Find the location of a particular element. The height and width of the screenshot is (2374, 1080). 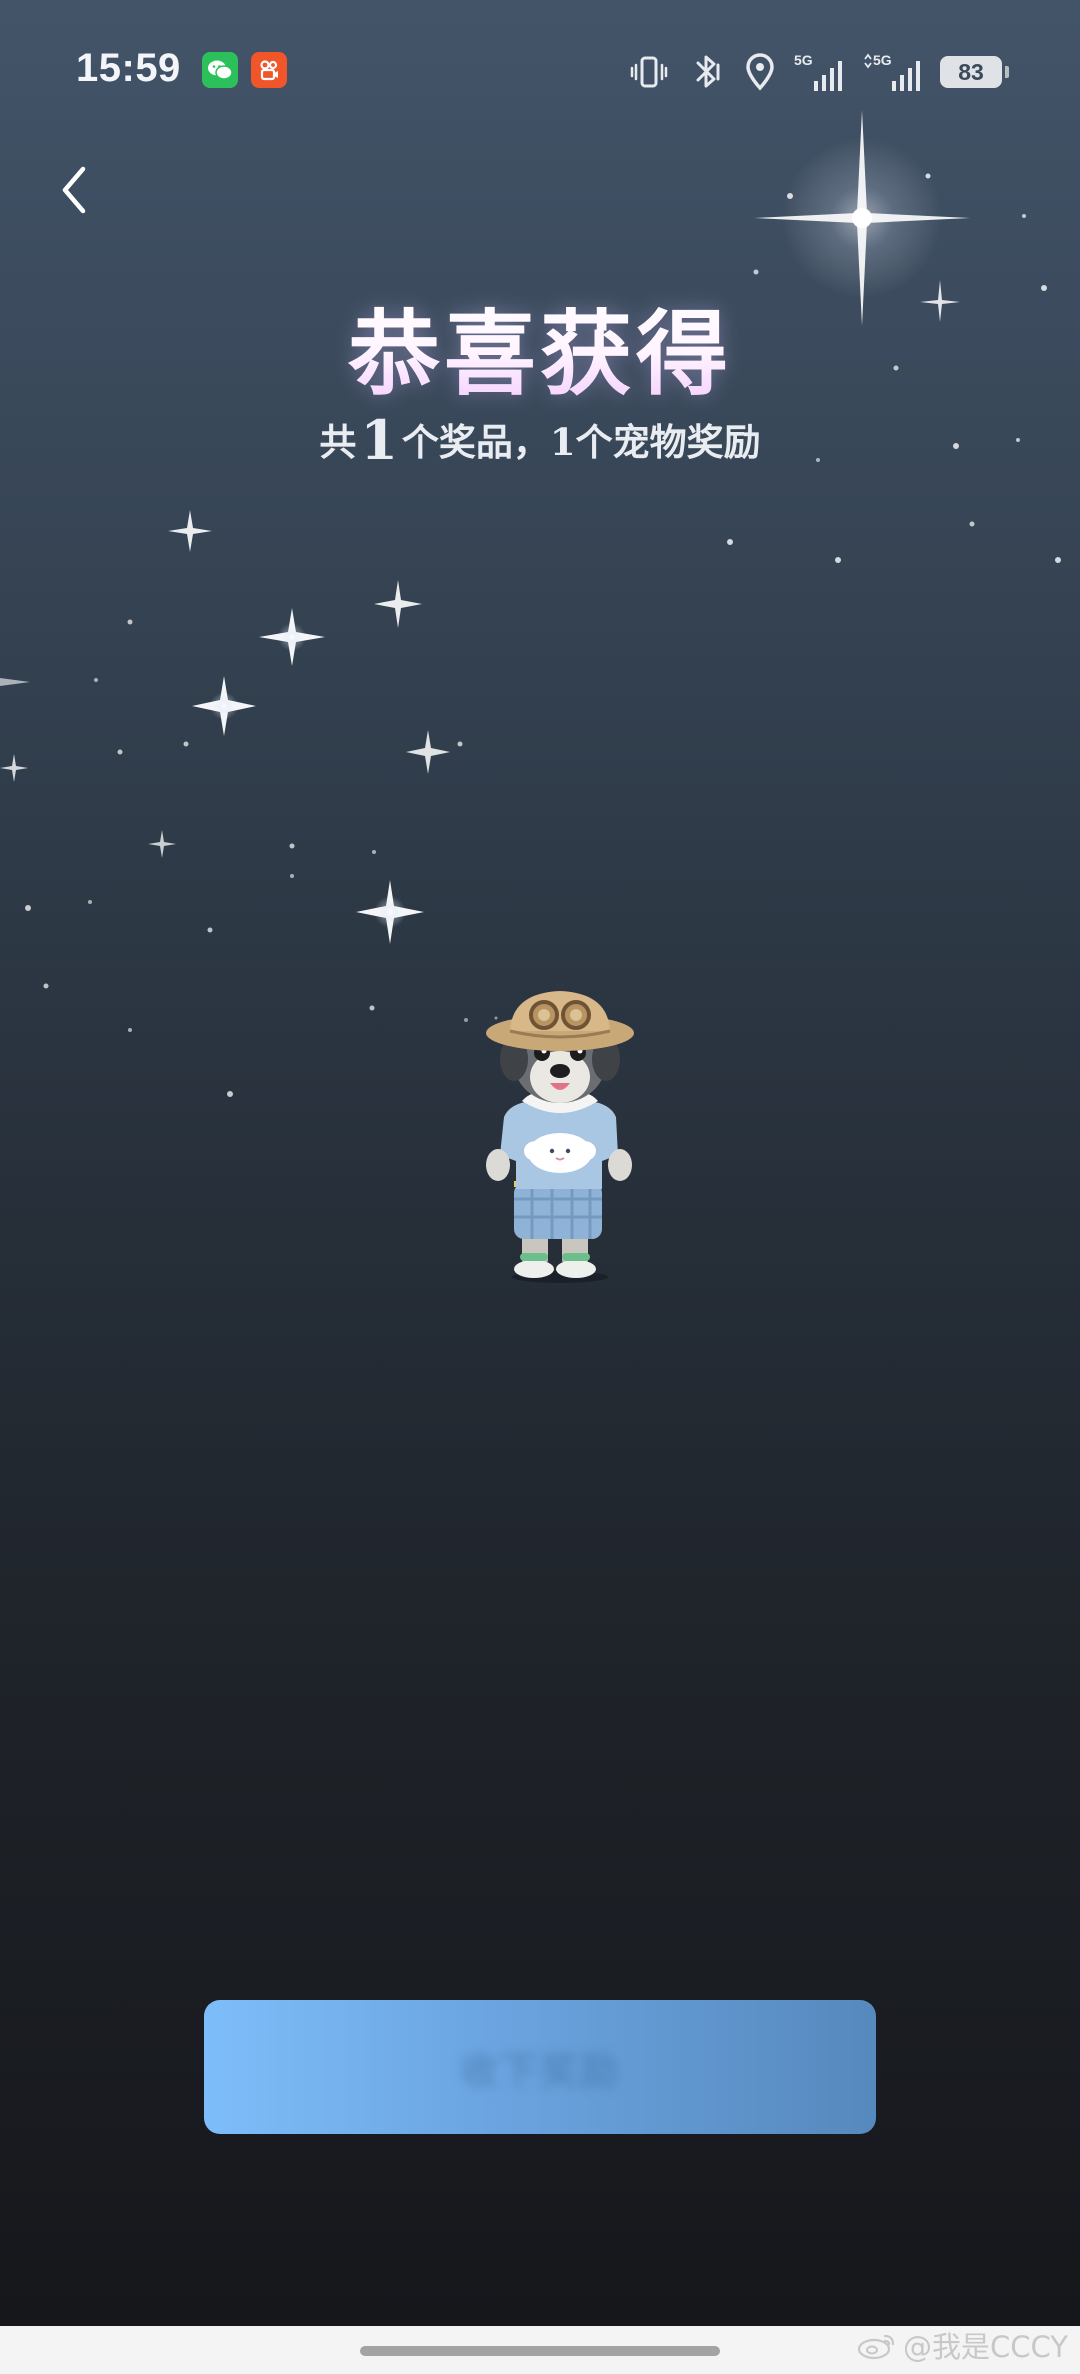

collect-reward-label: 收下奖励 is located at coordinates (539, 2070).